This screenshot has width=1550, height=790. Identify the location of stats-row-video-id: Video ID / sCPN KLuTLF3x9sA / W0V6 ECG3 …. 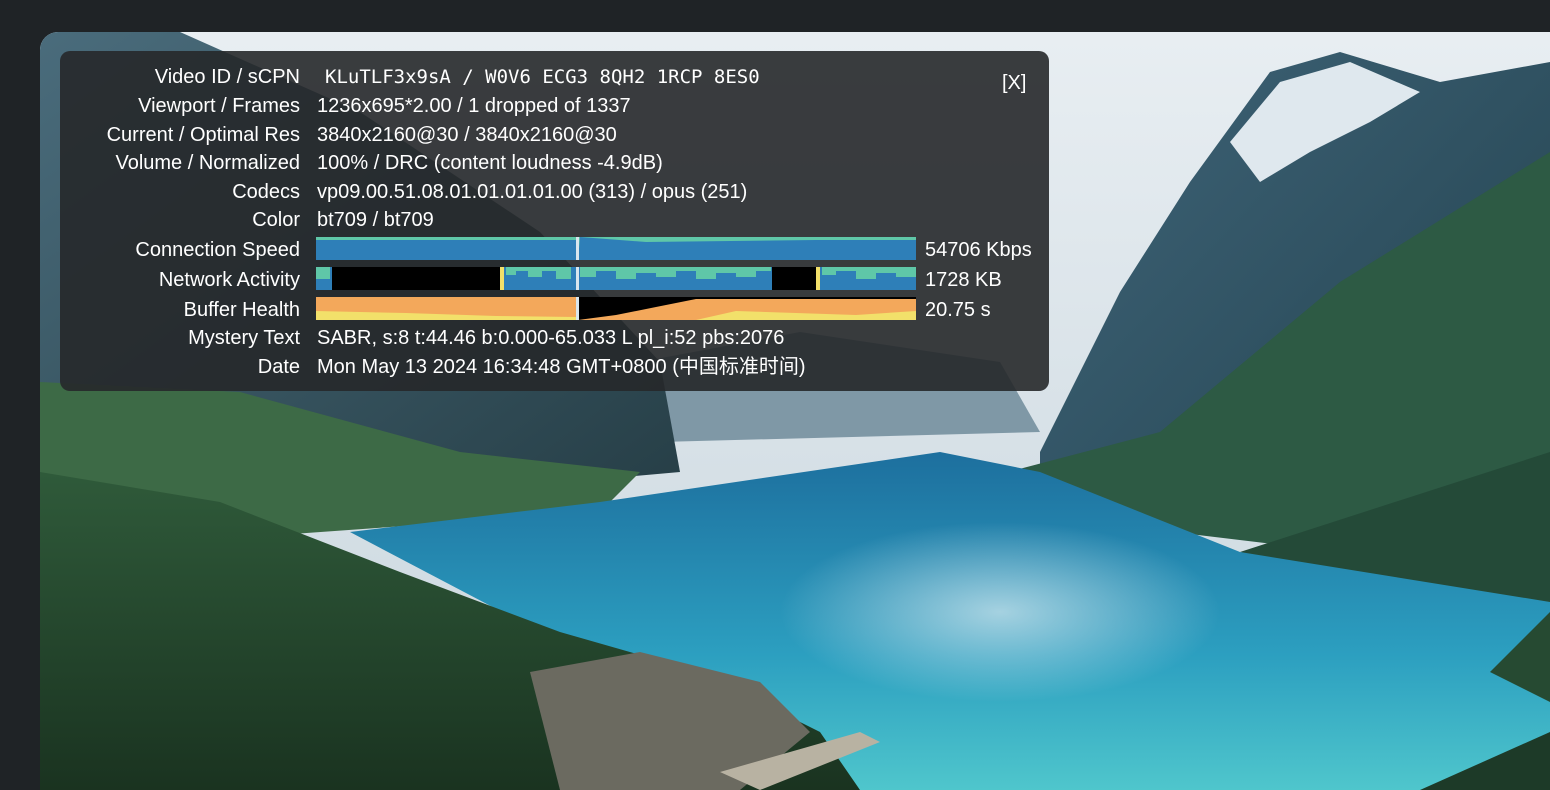
(554, 77).